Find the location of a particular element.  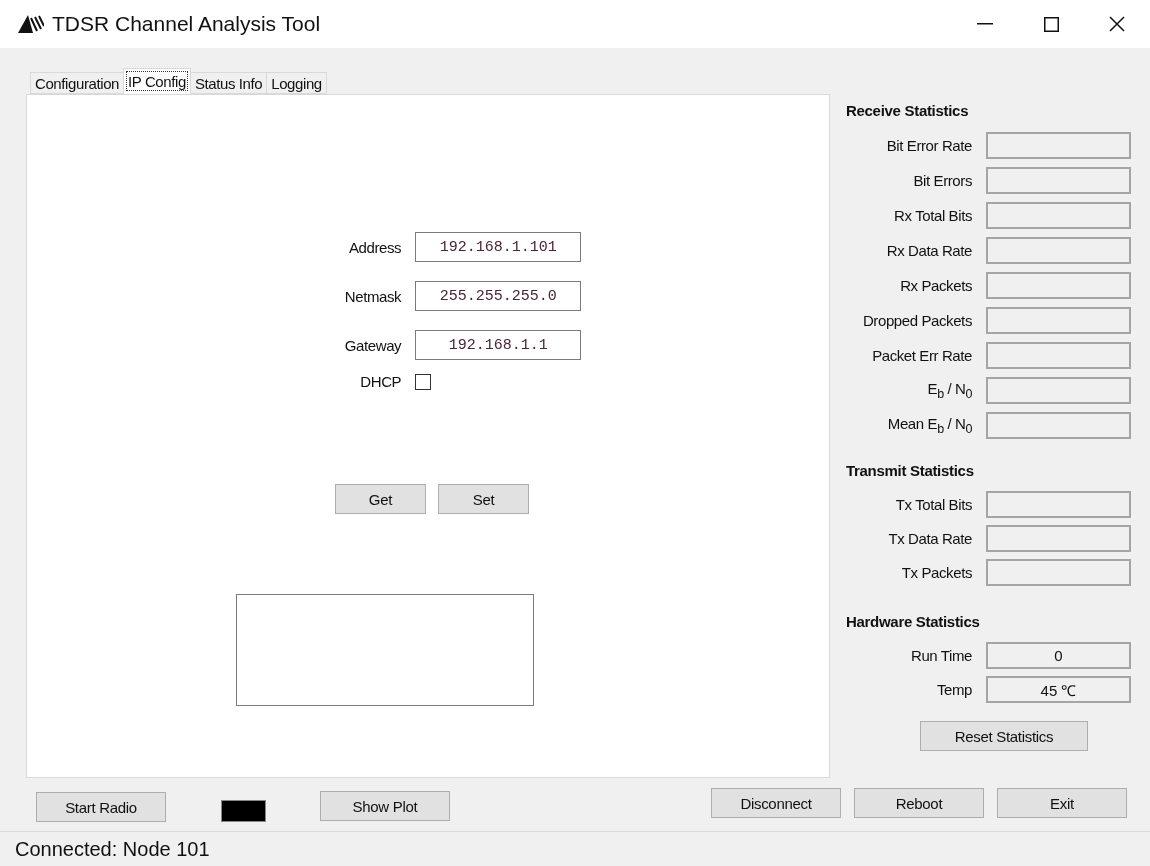

stat-label: Rx Packets is located at coordinates (935, 285).